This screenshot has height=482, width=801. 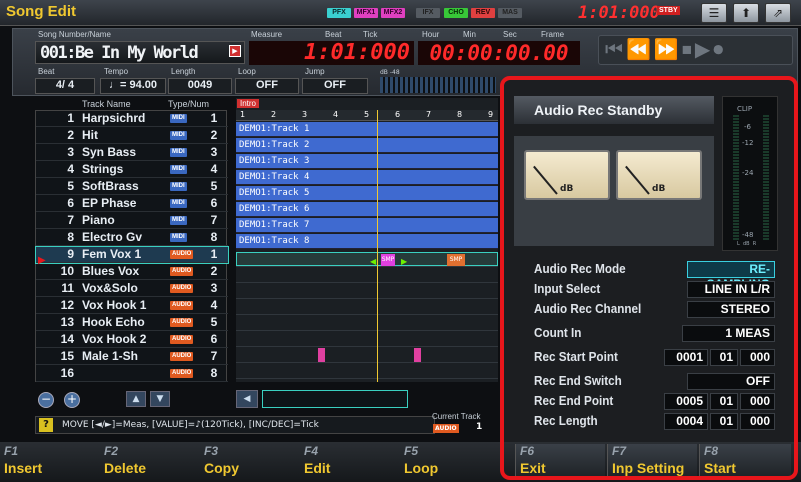 I want to click on stop-icon: ⏹, so click(x=688, y=49).